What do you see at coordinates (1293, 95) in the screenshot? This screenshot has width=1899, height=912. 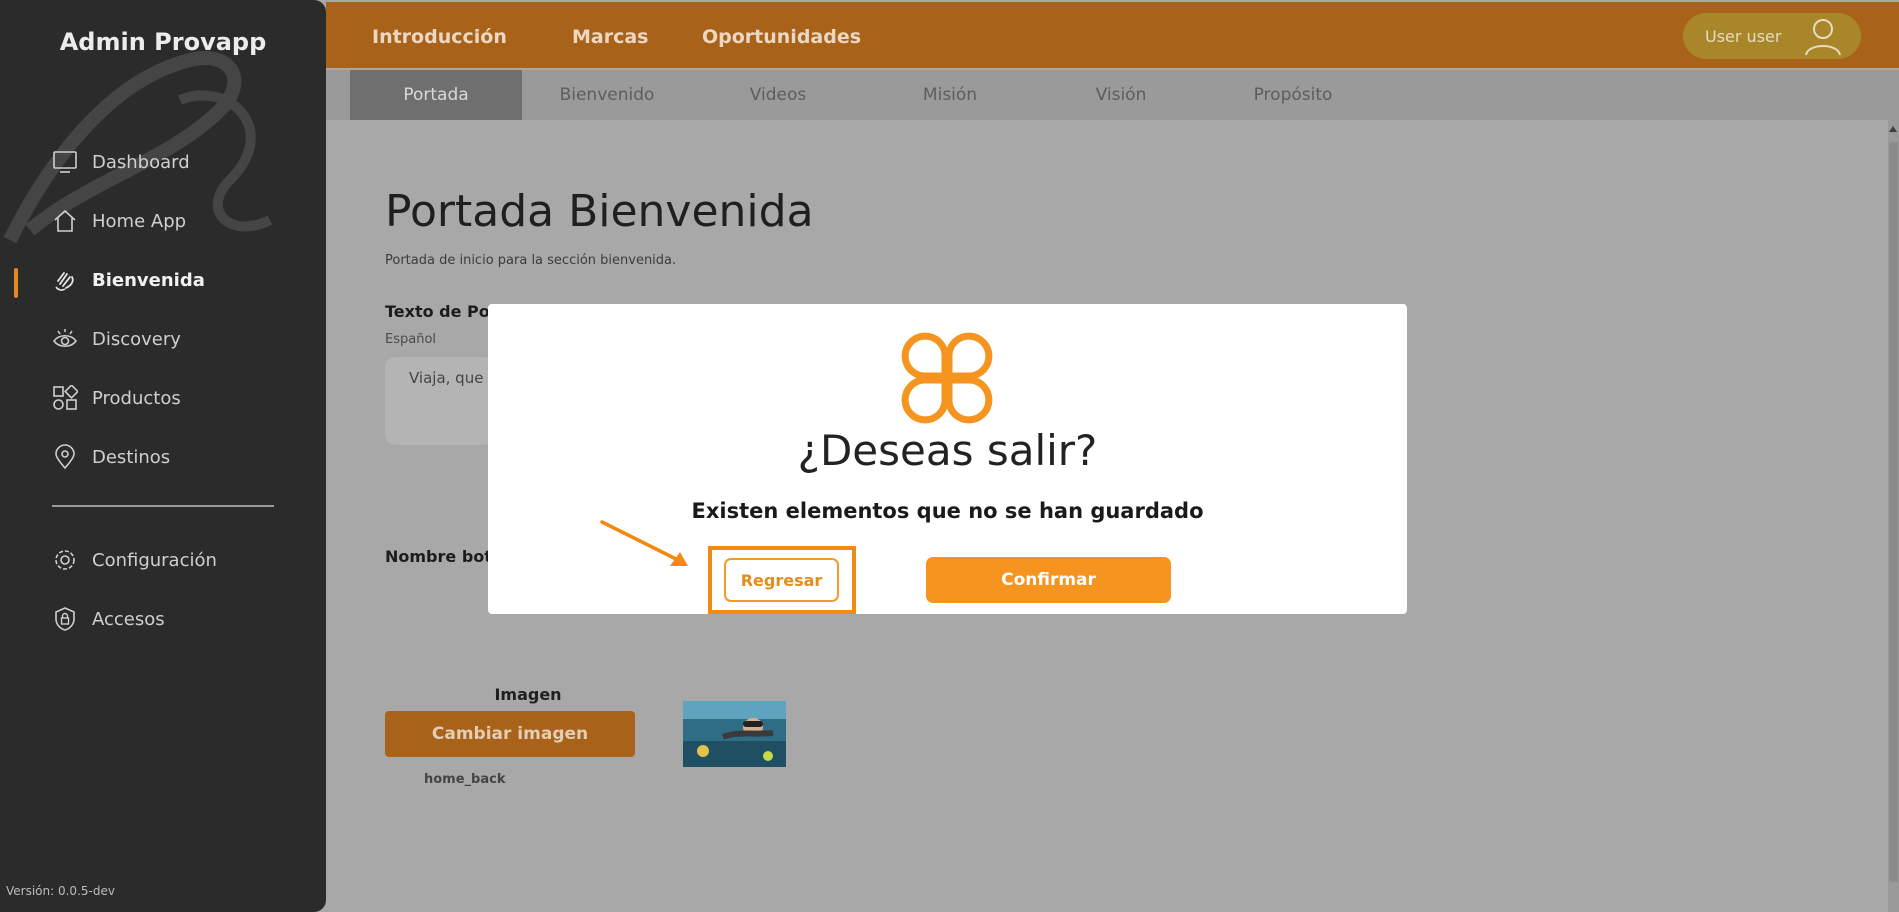 I see `tab-proposito: Propósito` at bounding box center [1293, 95].